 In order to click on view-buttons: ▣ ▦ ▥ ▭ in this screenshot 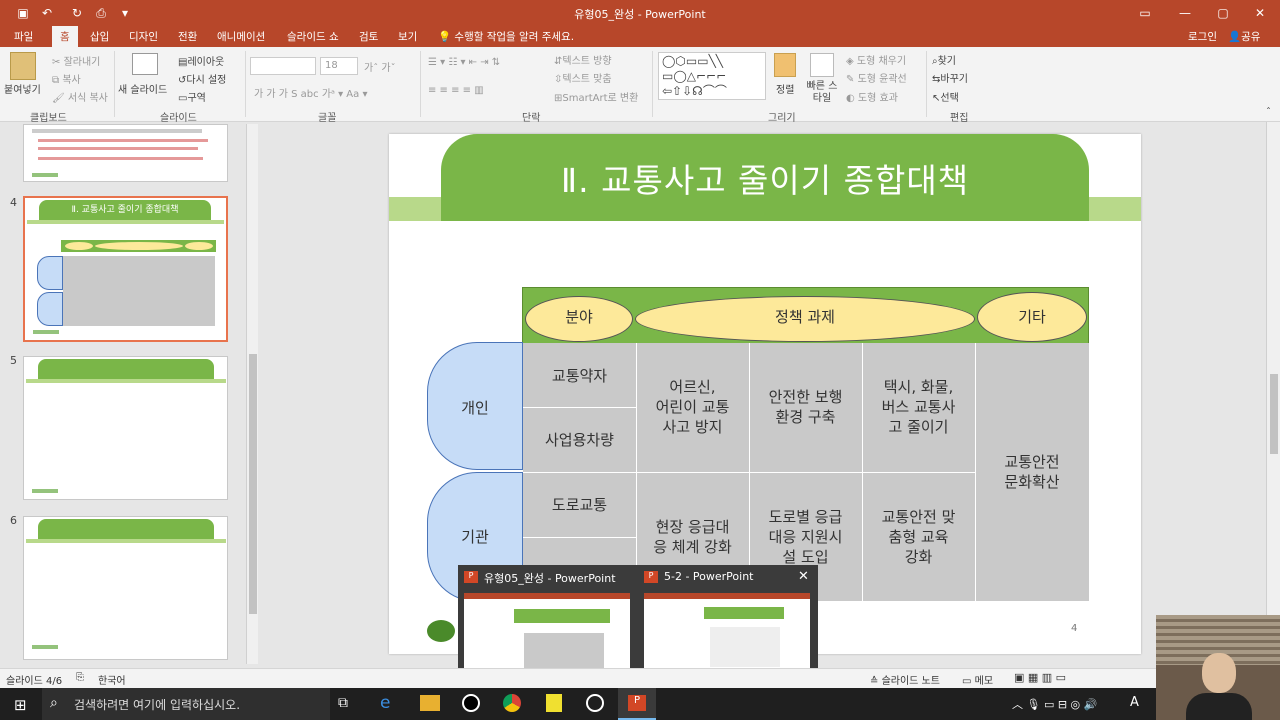, I will do `click(1040, 677)`.